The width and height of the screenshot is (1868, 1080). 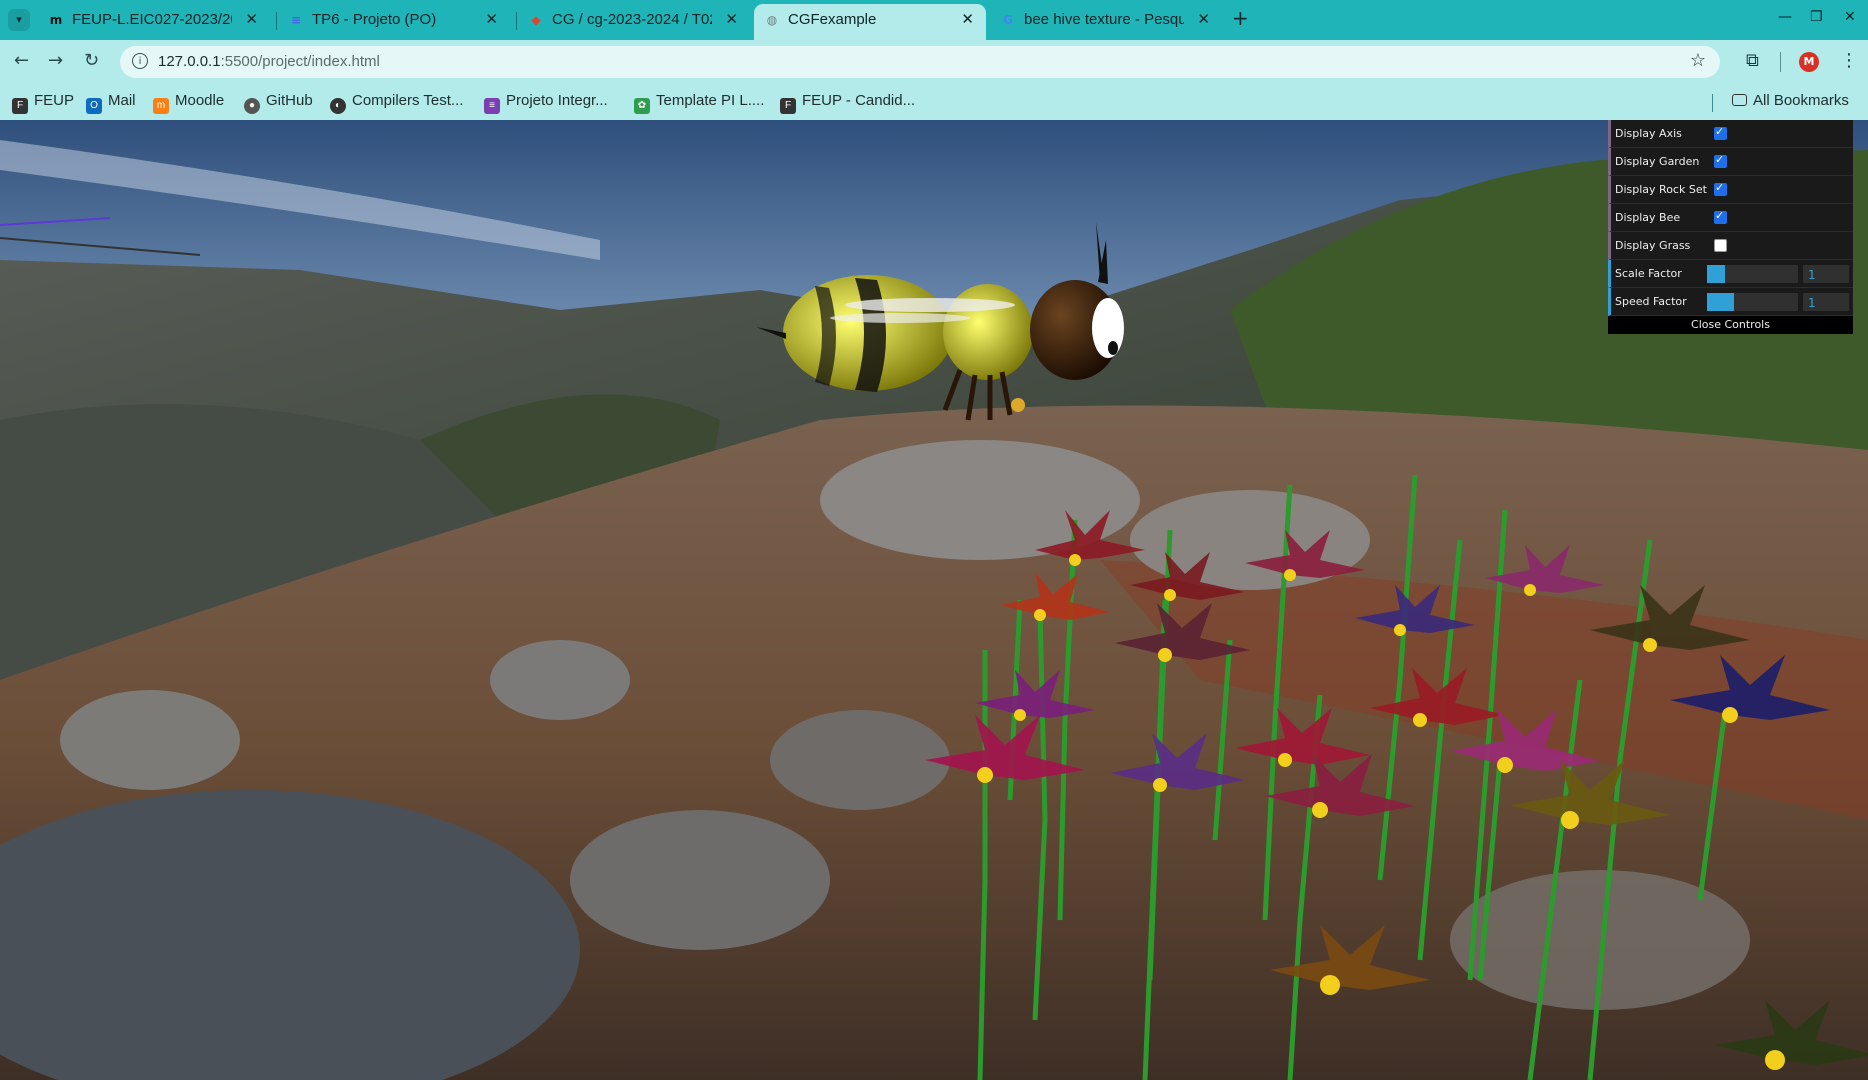 I want to click on bookmark-label: Moodle, so click(x=200, y=100).